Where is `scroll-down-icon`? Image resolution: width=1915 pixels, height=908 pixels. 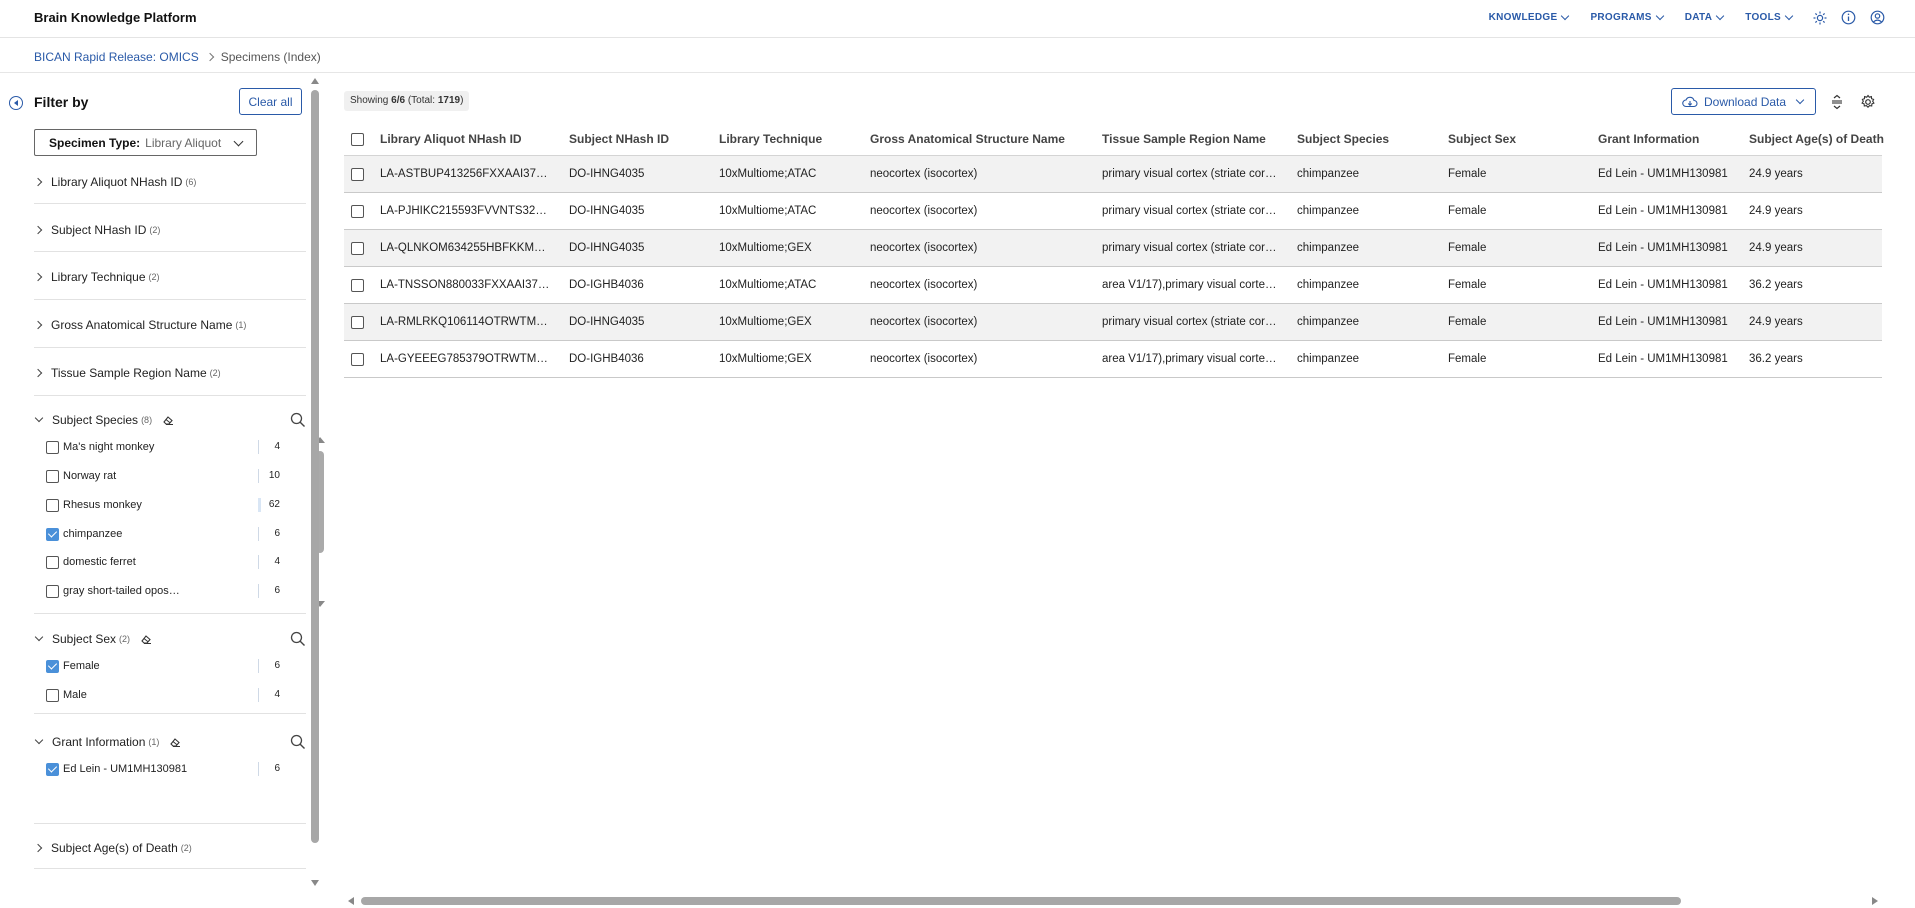
scroll-down-icon is located at coordinates (315, 883).